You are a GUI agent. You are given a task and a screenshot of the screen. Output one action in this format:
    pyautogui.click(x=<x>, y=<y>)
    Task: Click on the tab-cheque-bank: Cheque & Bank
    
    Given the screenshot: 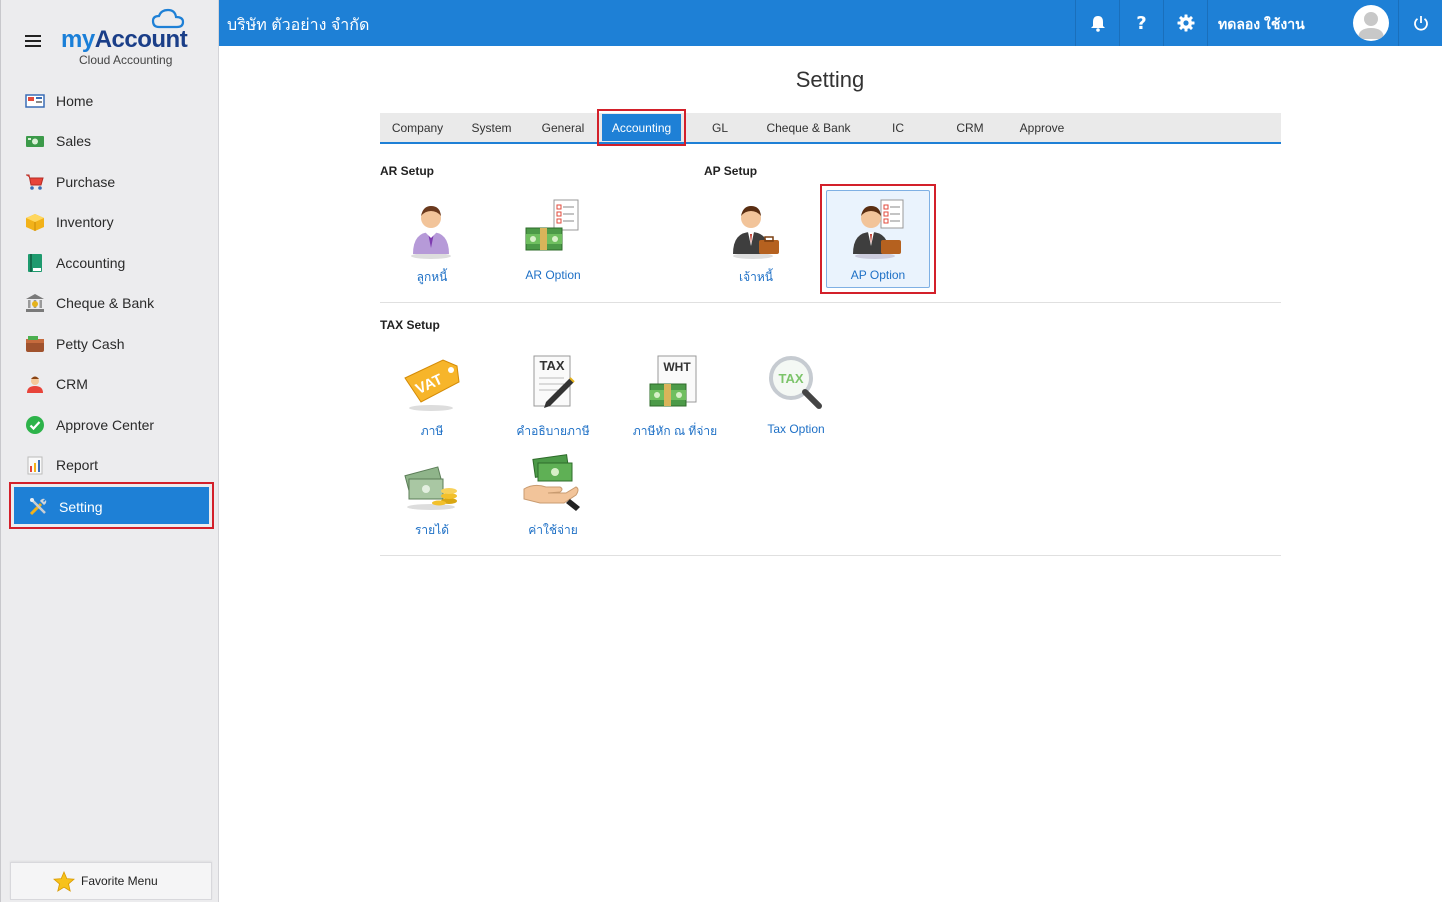 What is the action you would take?
    pyautogui.click(x=808, y=127)
    